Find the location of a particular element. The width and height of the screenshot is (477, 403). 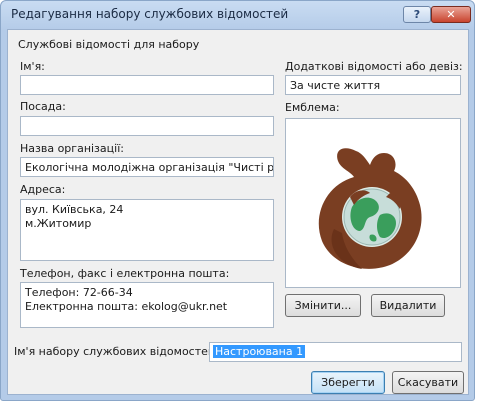

set-name-value: Настроювана 1 is located at coordinates (259, 351).